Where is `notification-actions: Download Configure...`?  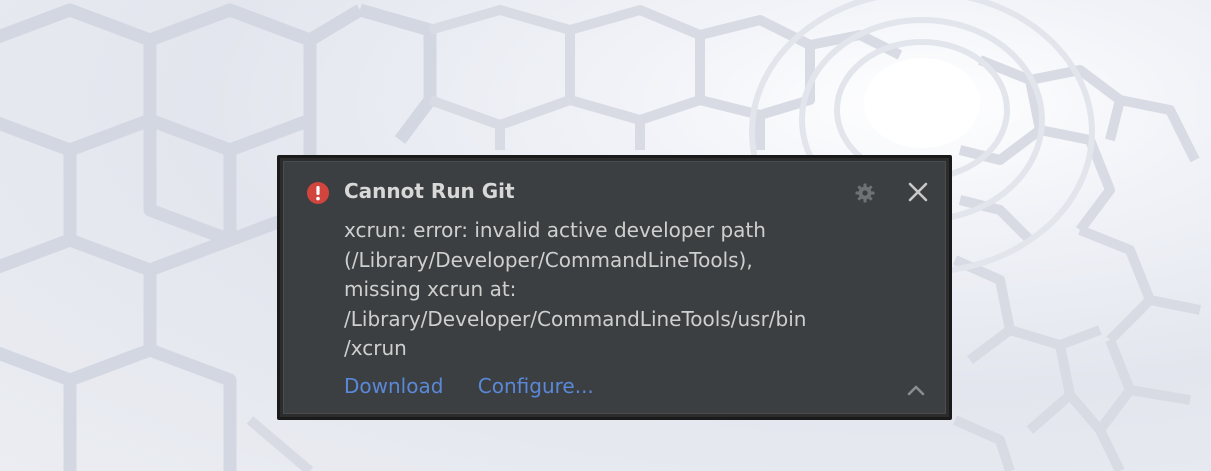
notification-actions: Download Configure... is located at coordinates (483, 386).